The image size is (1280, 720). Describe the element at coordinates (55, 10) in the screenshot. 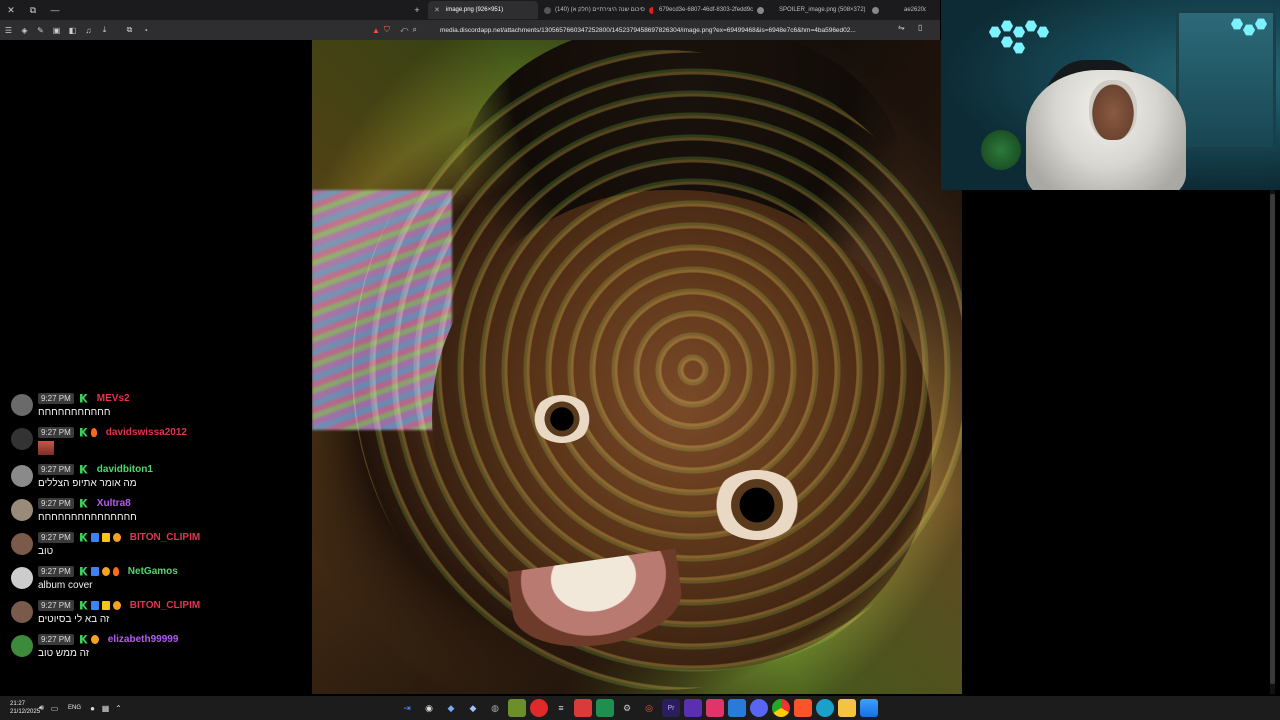

I see `minimize-window-icon: —` at that location.